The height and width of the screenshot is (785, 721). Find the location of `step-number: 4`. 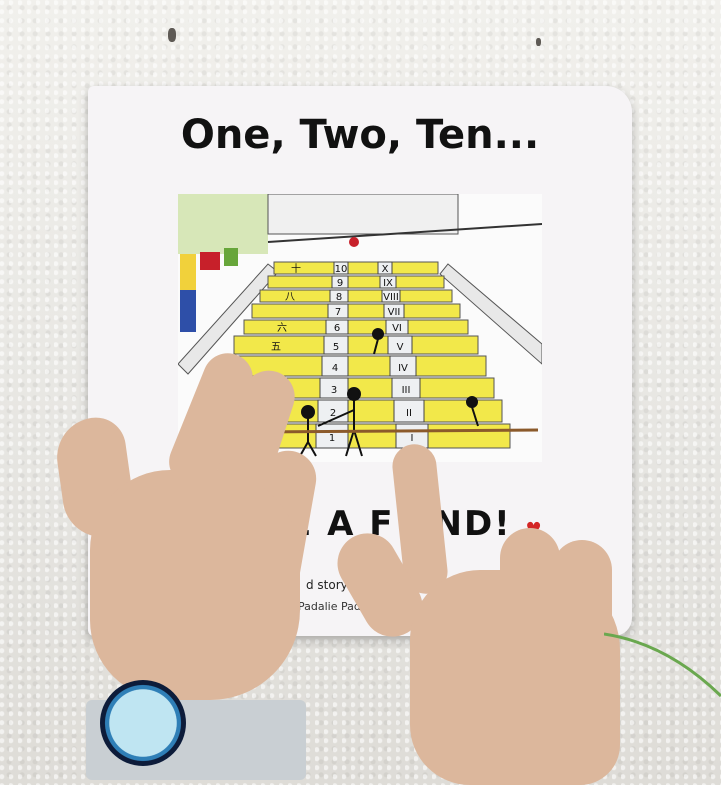

step-number: 4 is located at coordinates (335, 368).